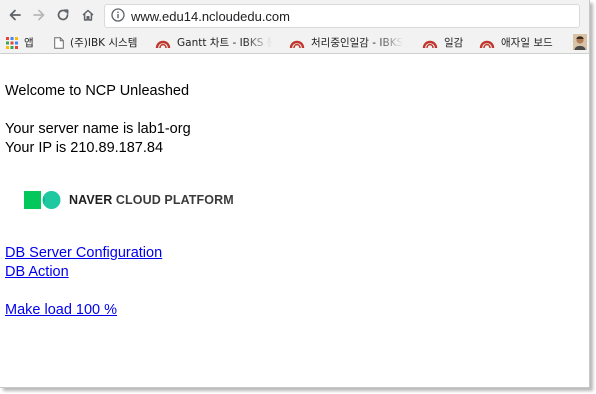 The image size is (596, 394). What do you see at coordinates (342, 16) in the screenshot?
I see `address-bar: www.edu14.ncloudedu.com` at bounding box center [342, 16].